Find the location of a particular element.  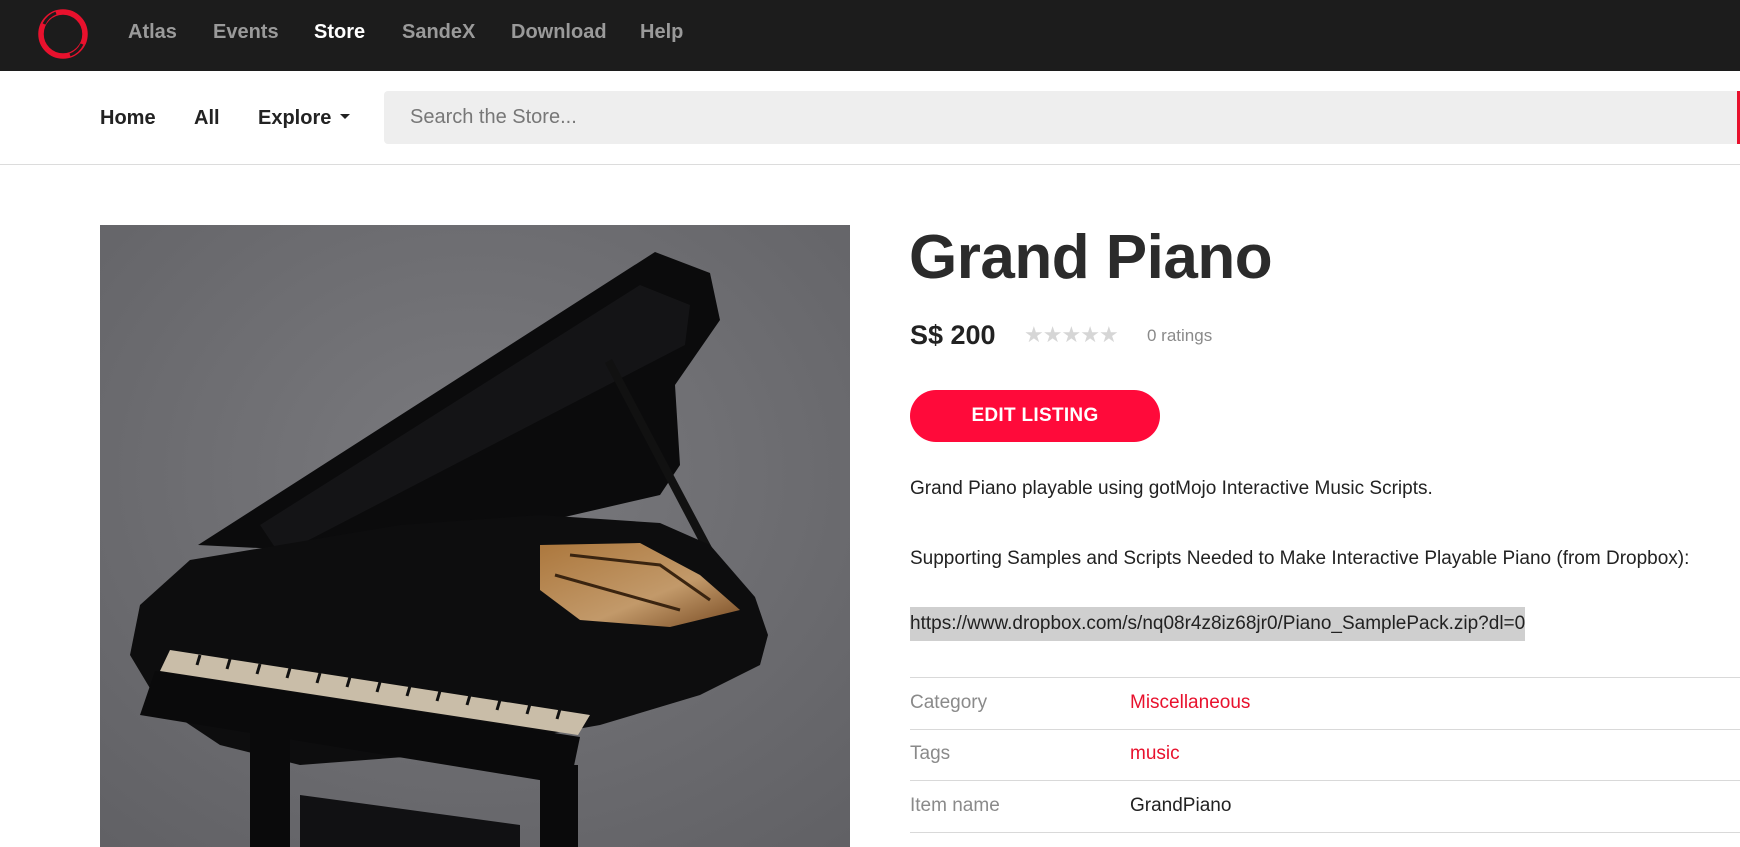

product-title: Grand Piano is located at coordinates (1091, 257).